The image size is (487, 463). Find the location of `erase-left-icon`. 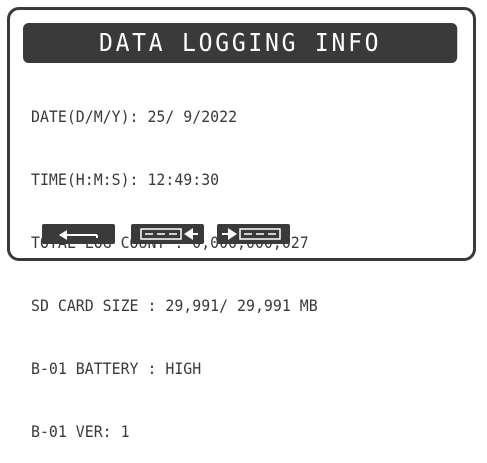

erase-left-icon is located at coordinates (169, 234).